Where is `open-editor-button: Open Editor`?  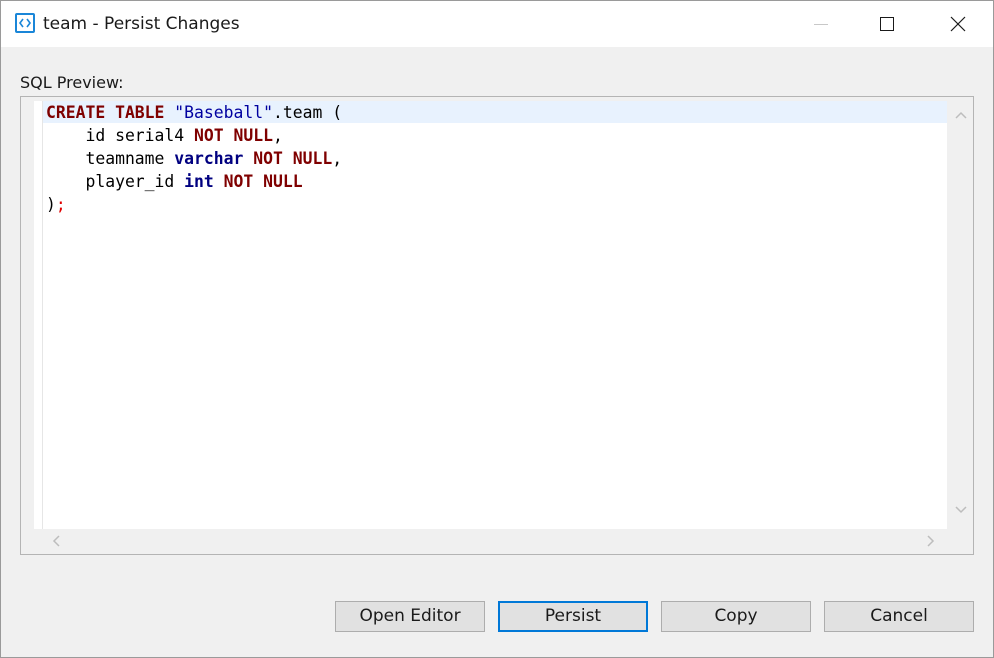 open-editor-button: Open Editor is located at coordinates (410, 616).